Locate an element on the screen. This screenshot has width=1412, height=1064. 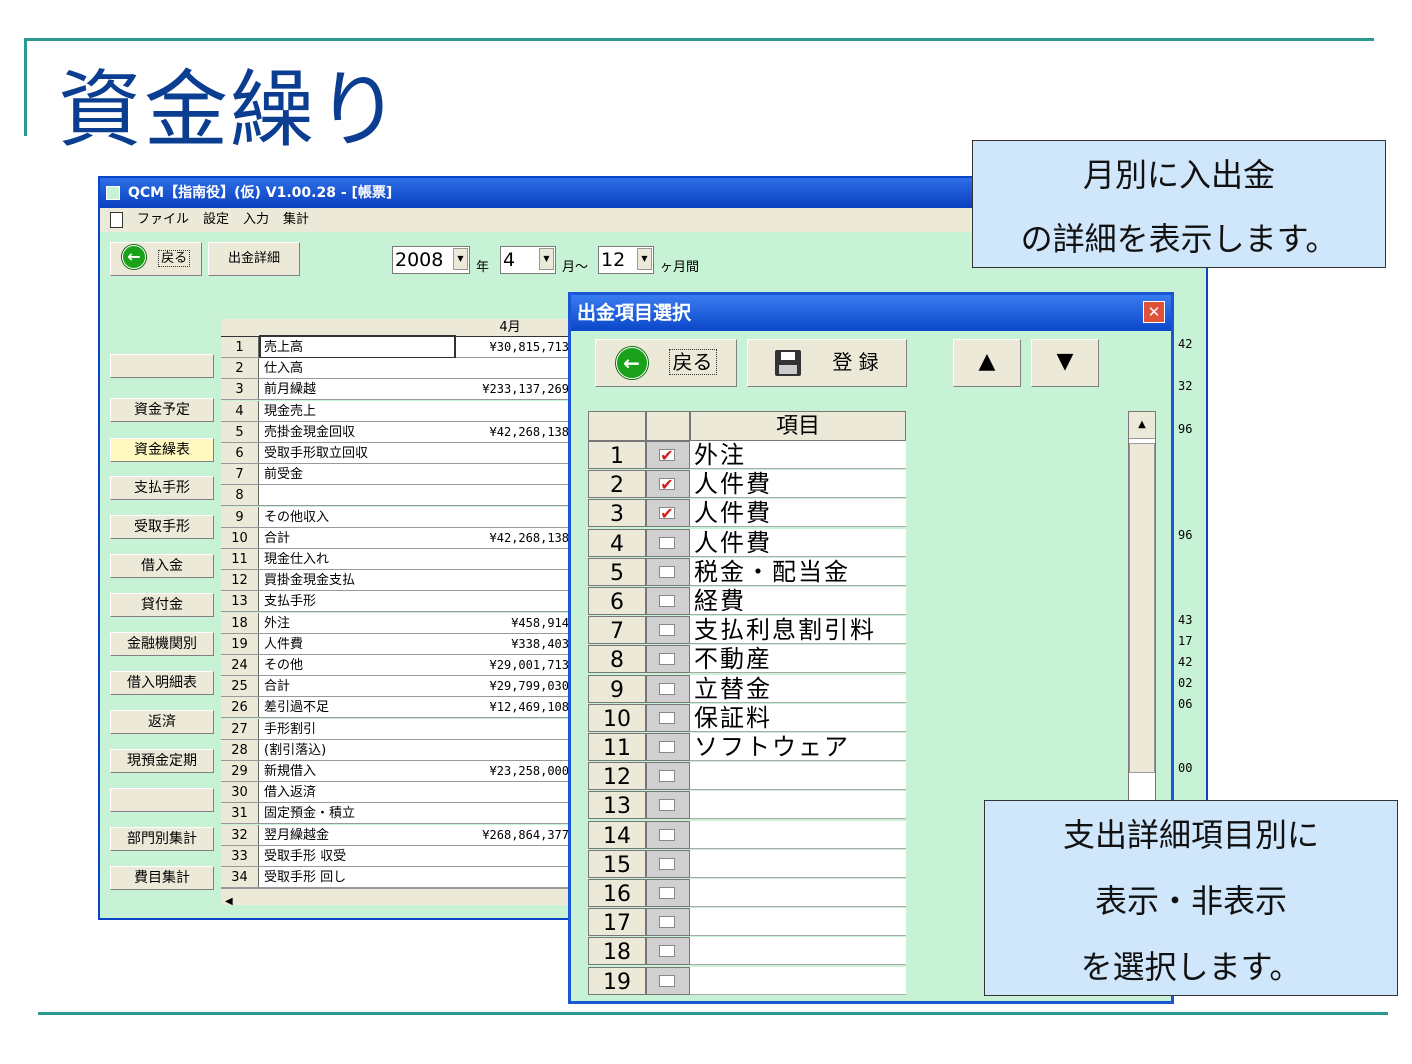
outflow-detail-button: 出金詳細 is located at coordinates (254, 259).